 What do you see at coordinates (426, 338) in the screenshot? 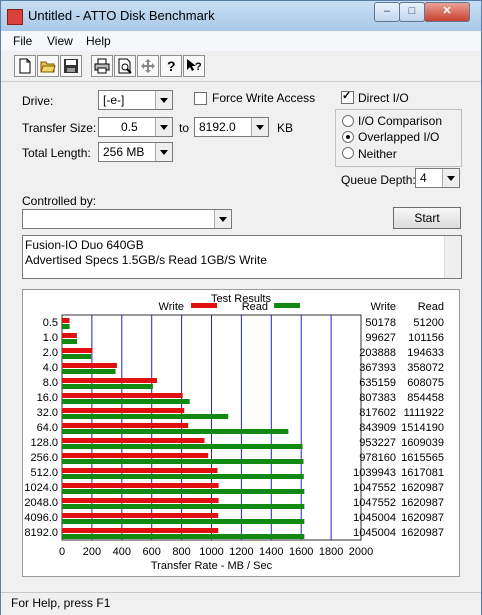
I see `read-value: 101156` at bounding box center [426, 338].